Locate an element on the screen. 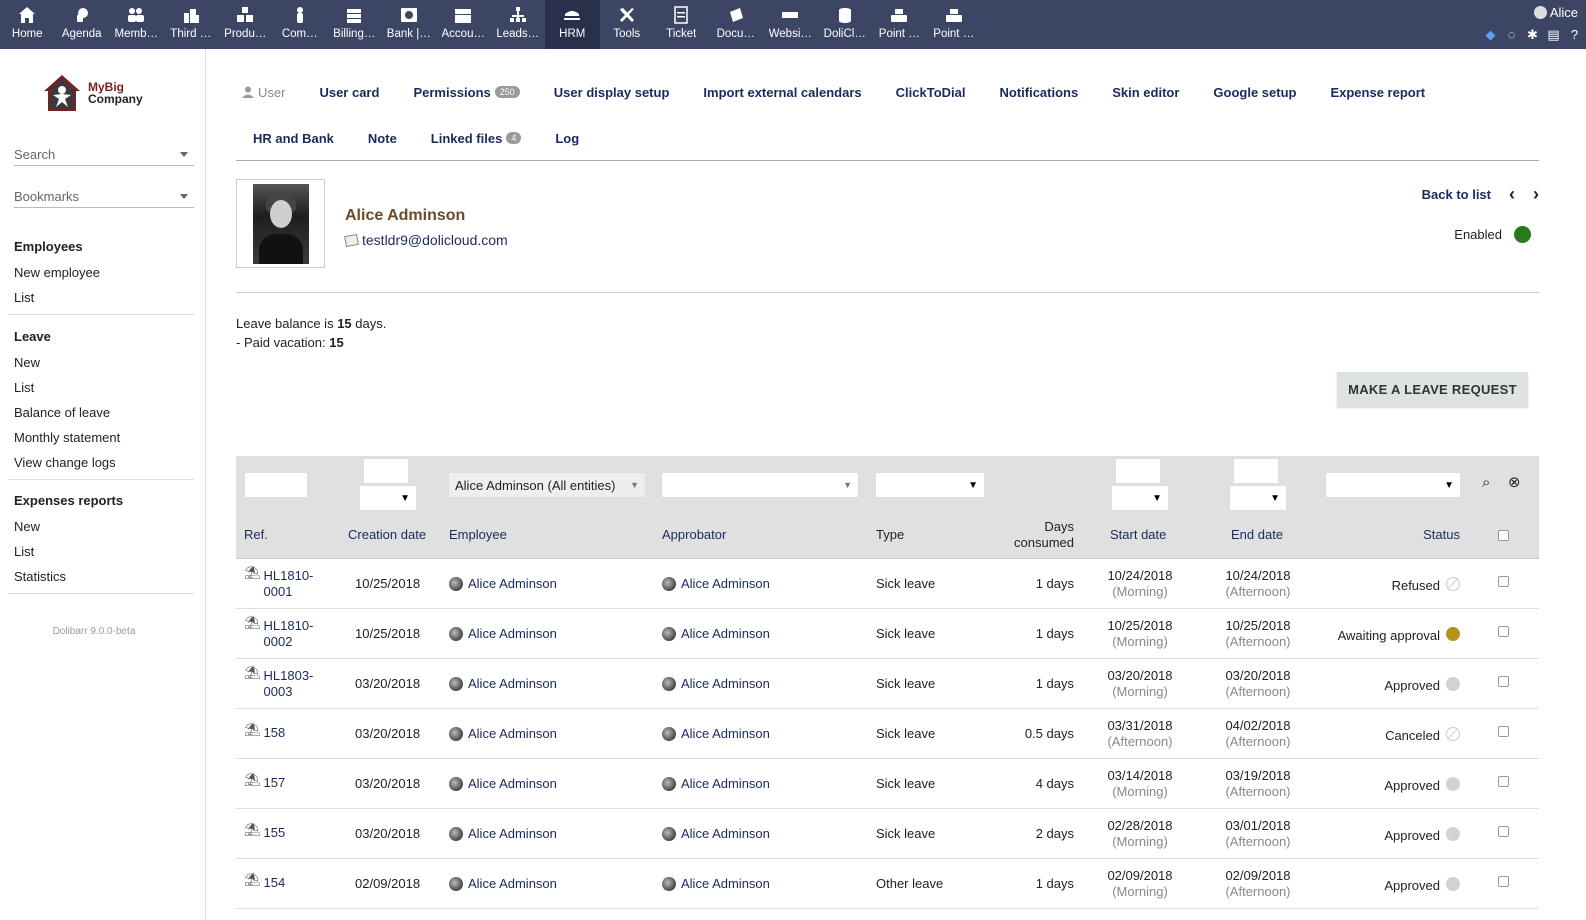  tab-note: Note is located at coordinates (382, 138).